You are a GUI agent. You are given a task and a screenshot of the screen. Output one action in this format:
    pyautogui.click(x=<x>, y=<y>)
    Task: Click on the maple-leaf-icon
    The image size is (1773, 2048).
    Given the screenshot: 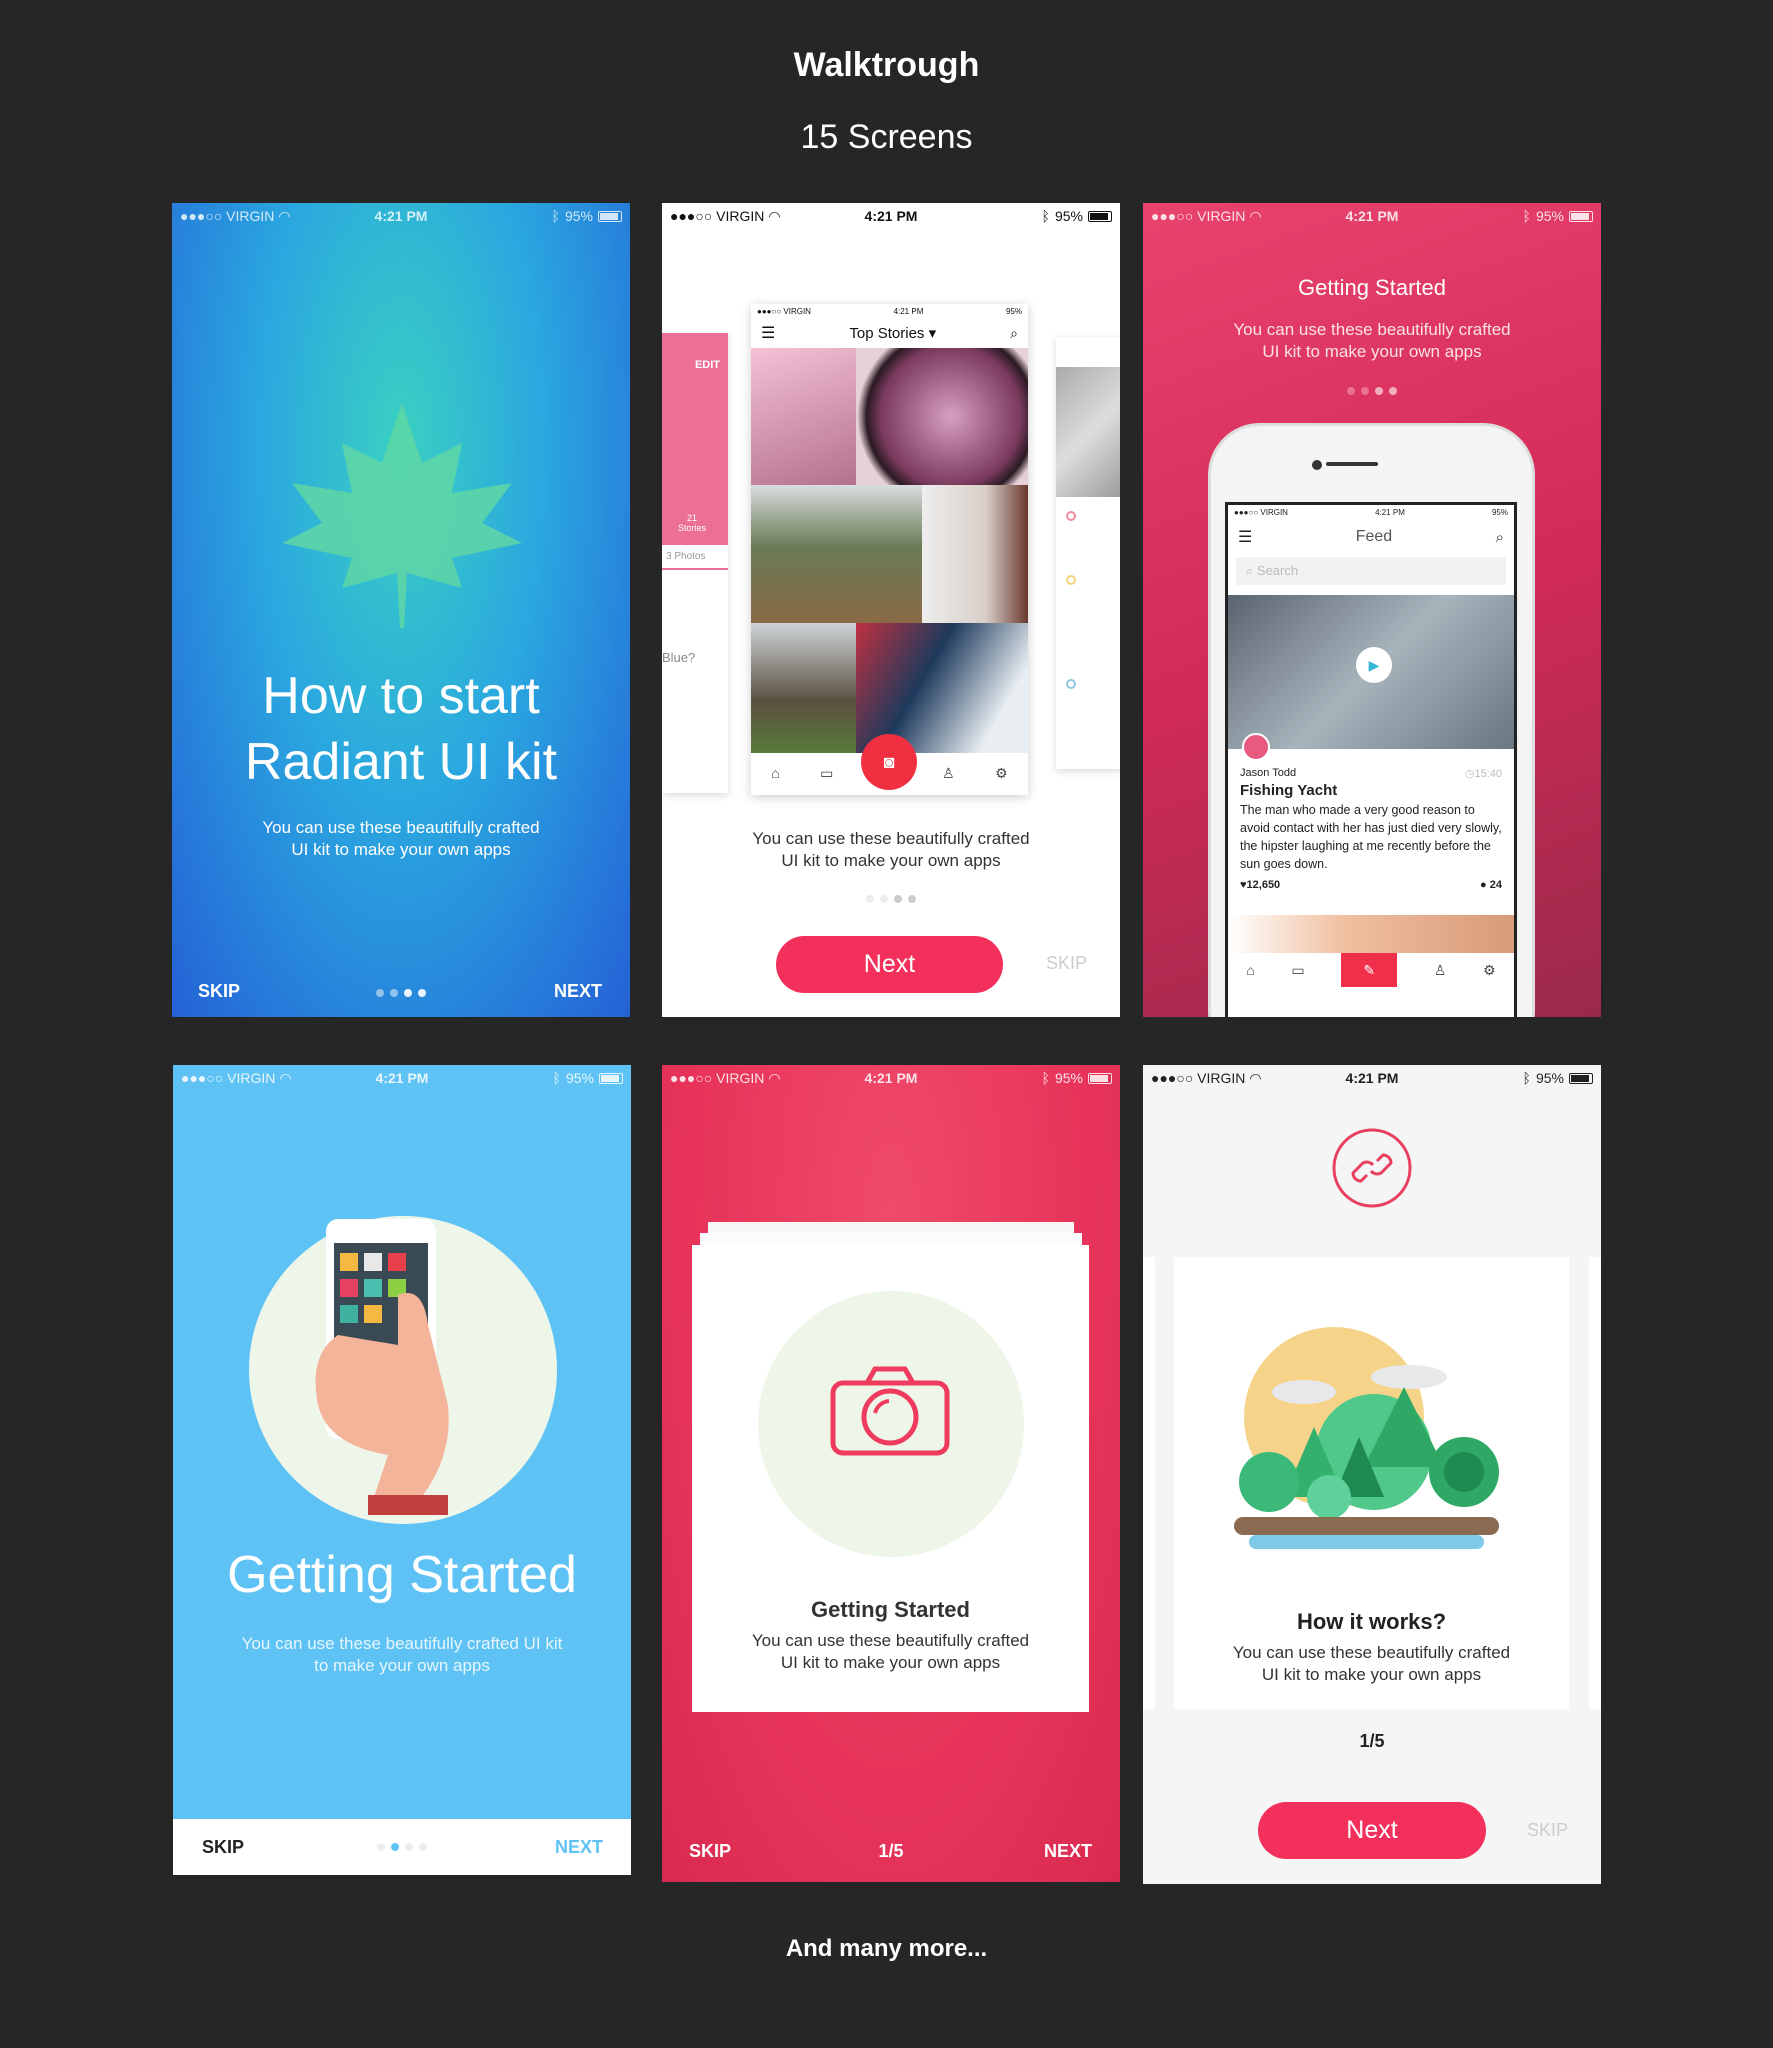 What is the action you would take?
    pyautogui.click(x=402, y=515)
    